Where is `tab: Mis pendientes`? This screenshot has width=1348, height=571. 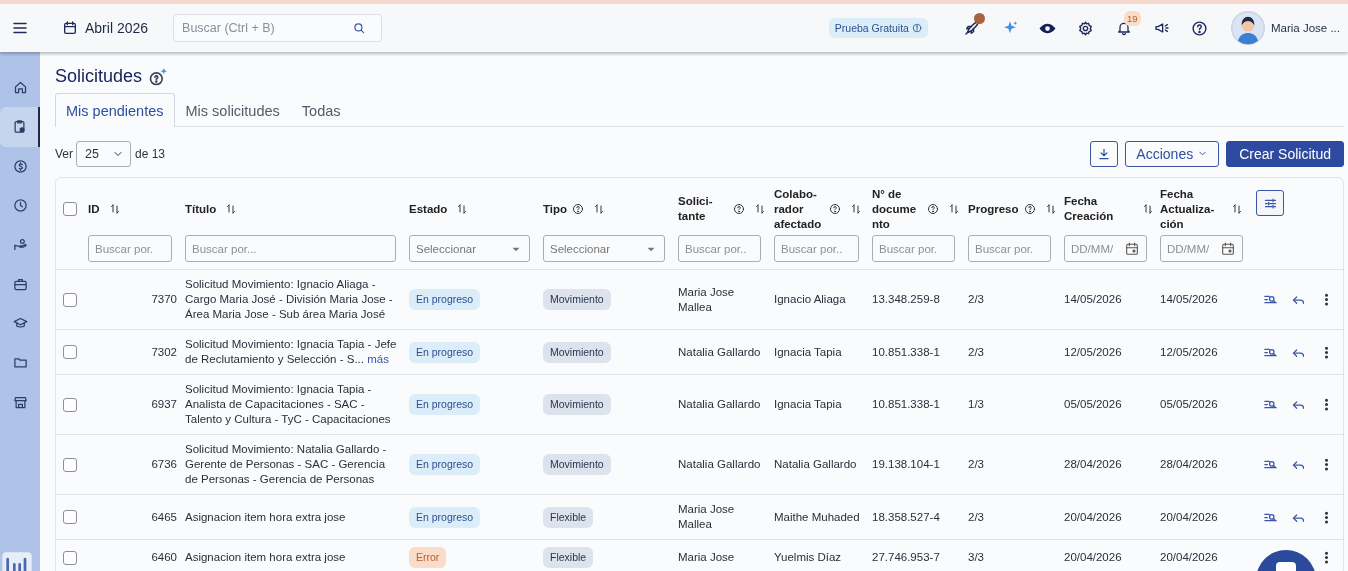 tab: Mis pendientes is located at coordinates (115, 110).